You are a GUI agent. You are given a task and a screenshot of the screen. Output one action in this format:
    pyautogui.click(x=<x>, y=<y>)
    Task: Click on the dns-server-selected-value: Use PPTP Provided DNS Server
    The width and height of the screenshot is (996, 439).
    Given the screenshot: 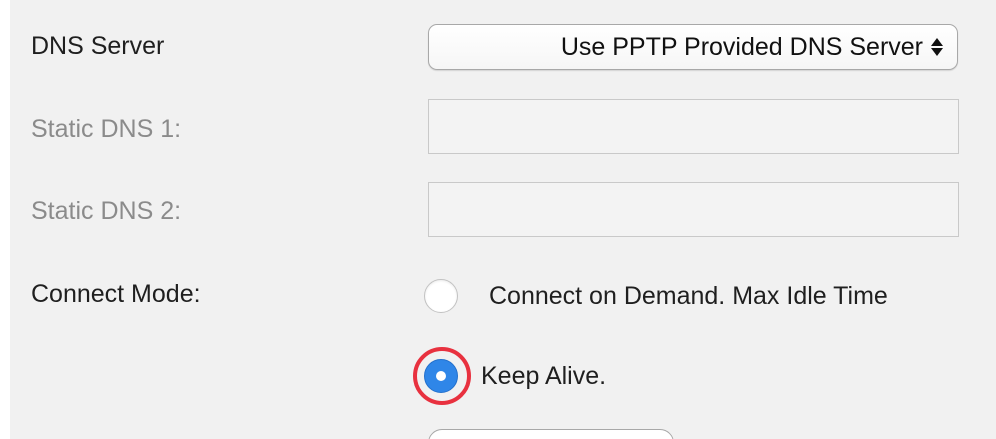 What is the action you would take?
    pyautogui.click(x=741, y=46)
    